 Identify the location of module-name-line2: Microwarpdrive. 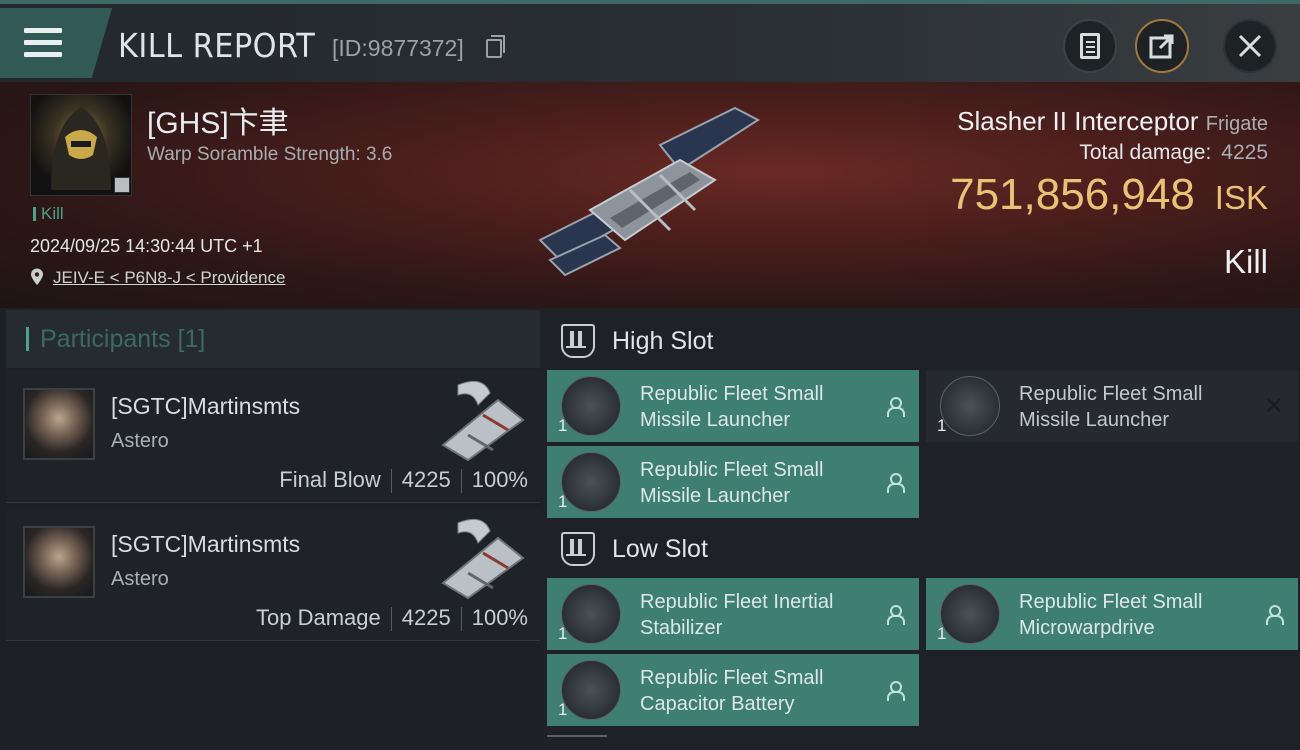
(1087, 628).